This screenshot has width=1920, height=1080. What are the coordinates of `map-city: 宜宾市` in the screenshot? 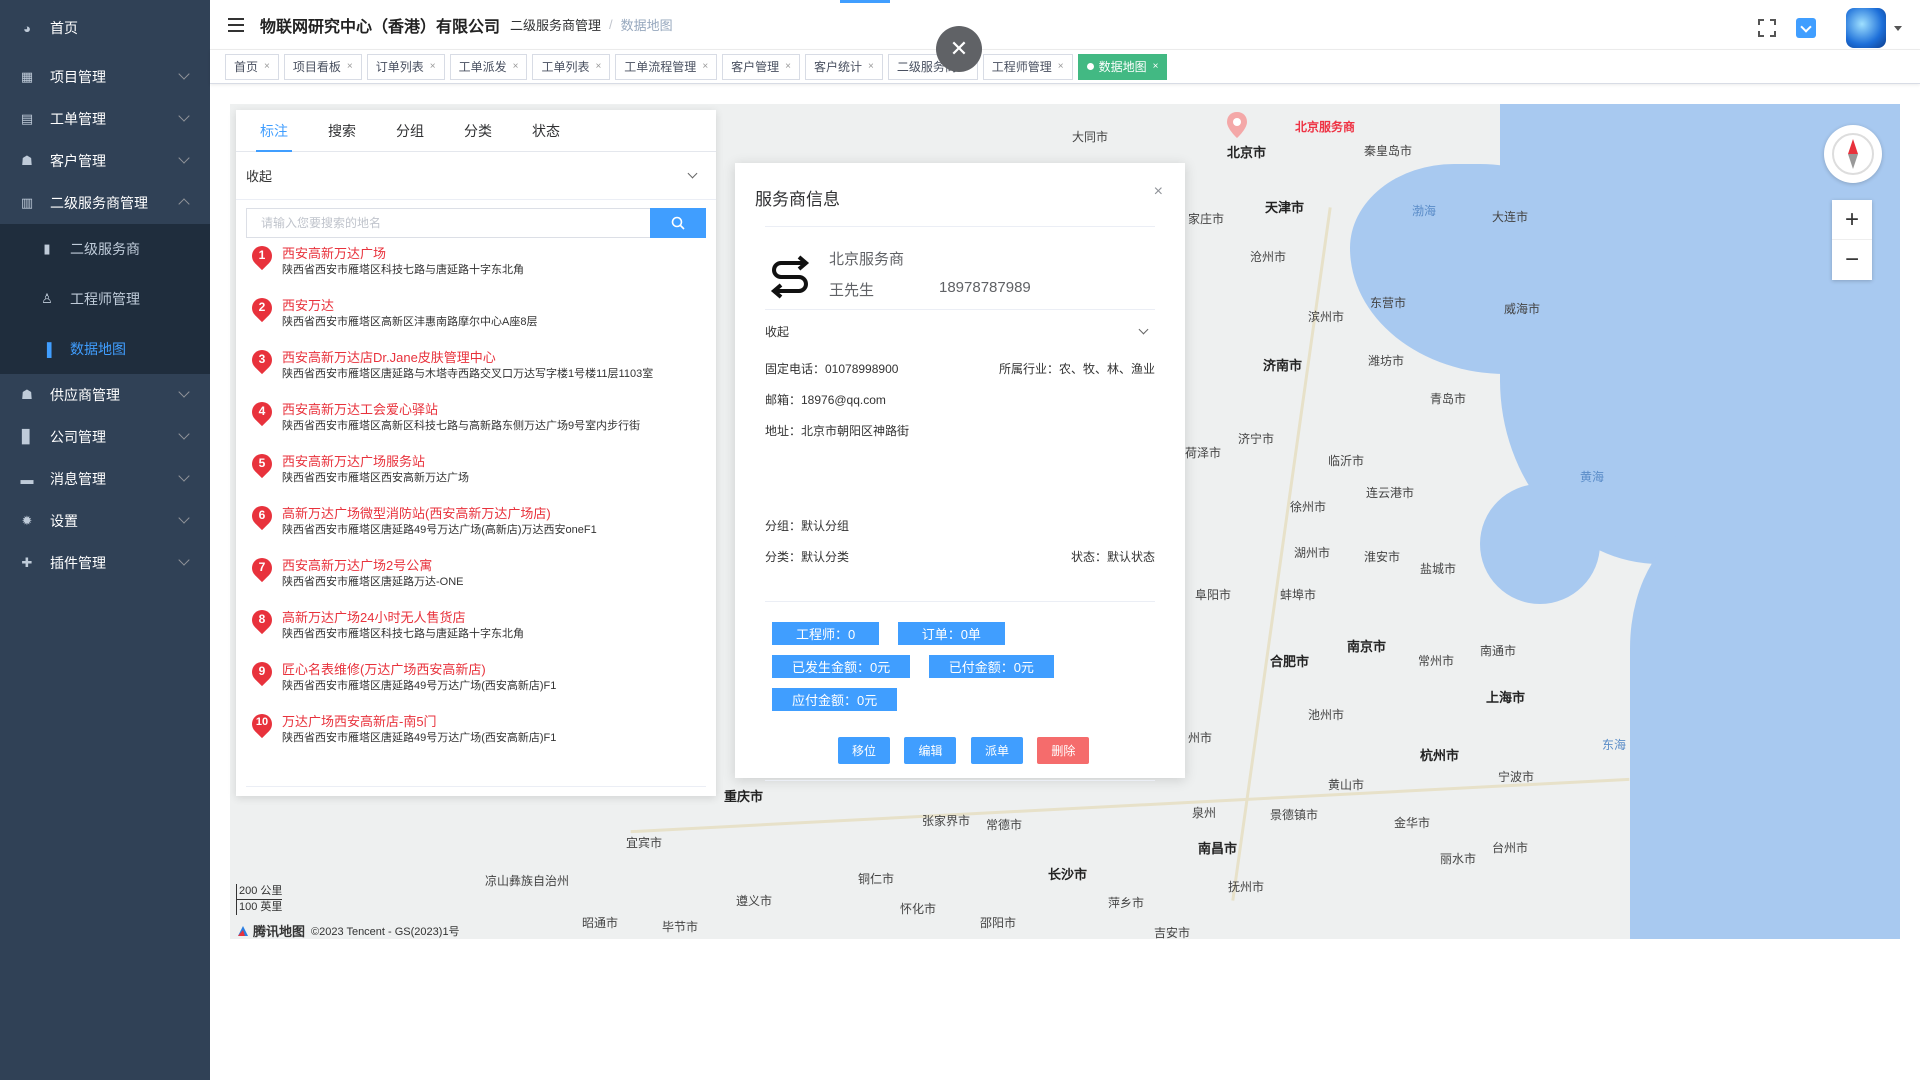 It's located at (644, 843).